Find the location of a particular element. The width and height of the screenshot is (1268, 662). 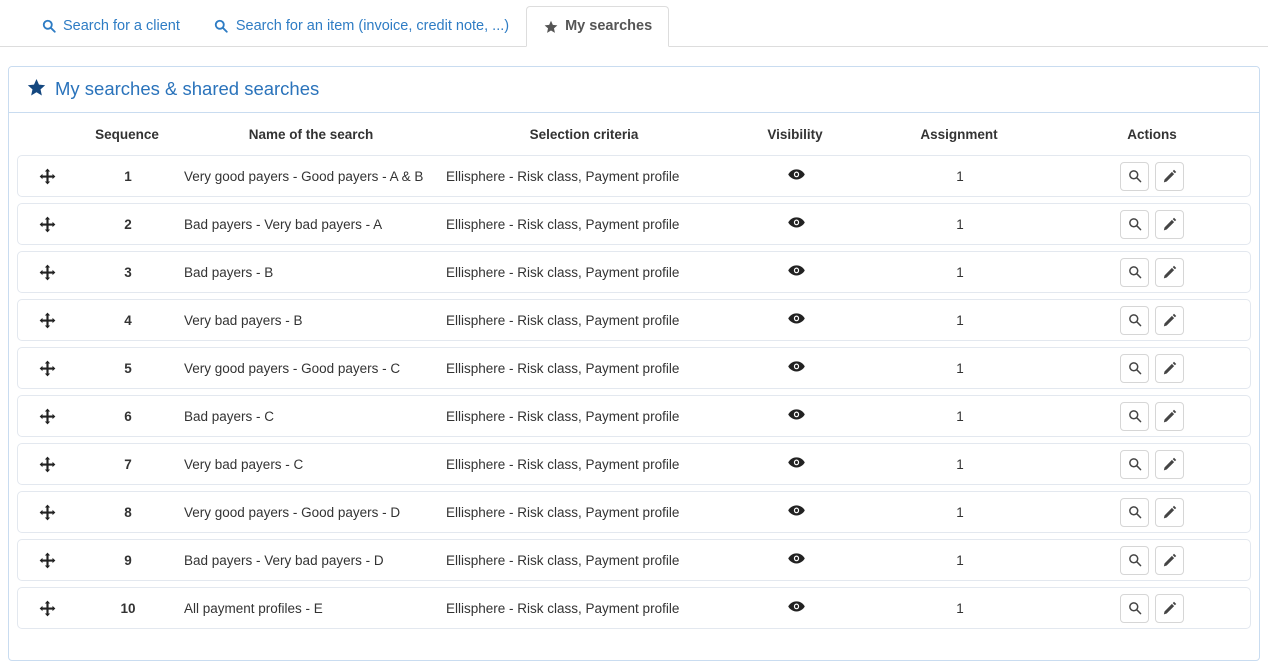

cell-search-name: Very good payers - Good payers - D is located at coordinates (292, 512).